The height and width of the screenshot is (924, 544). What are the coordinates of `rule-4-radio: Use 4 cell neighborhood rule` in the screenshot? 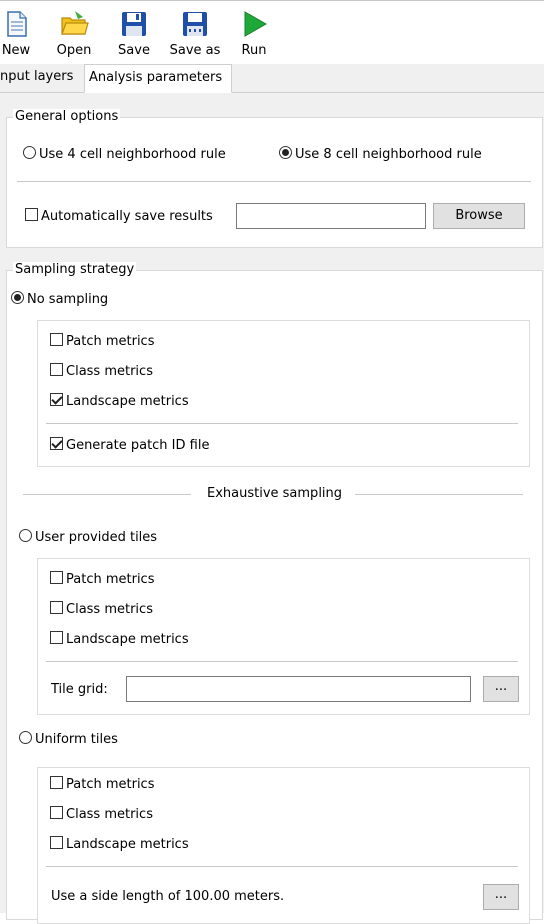 It's located at (124, 155).